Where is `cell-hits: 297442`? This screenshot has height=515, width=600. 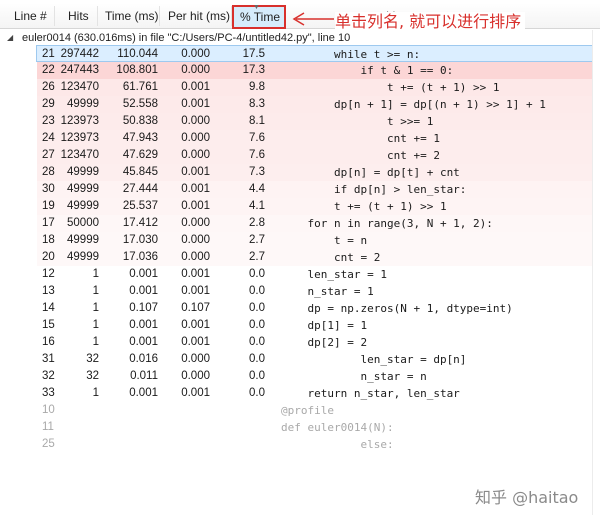
cell-hits: 297442 is located at coordinates (79, 54).